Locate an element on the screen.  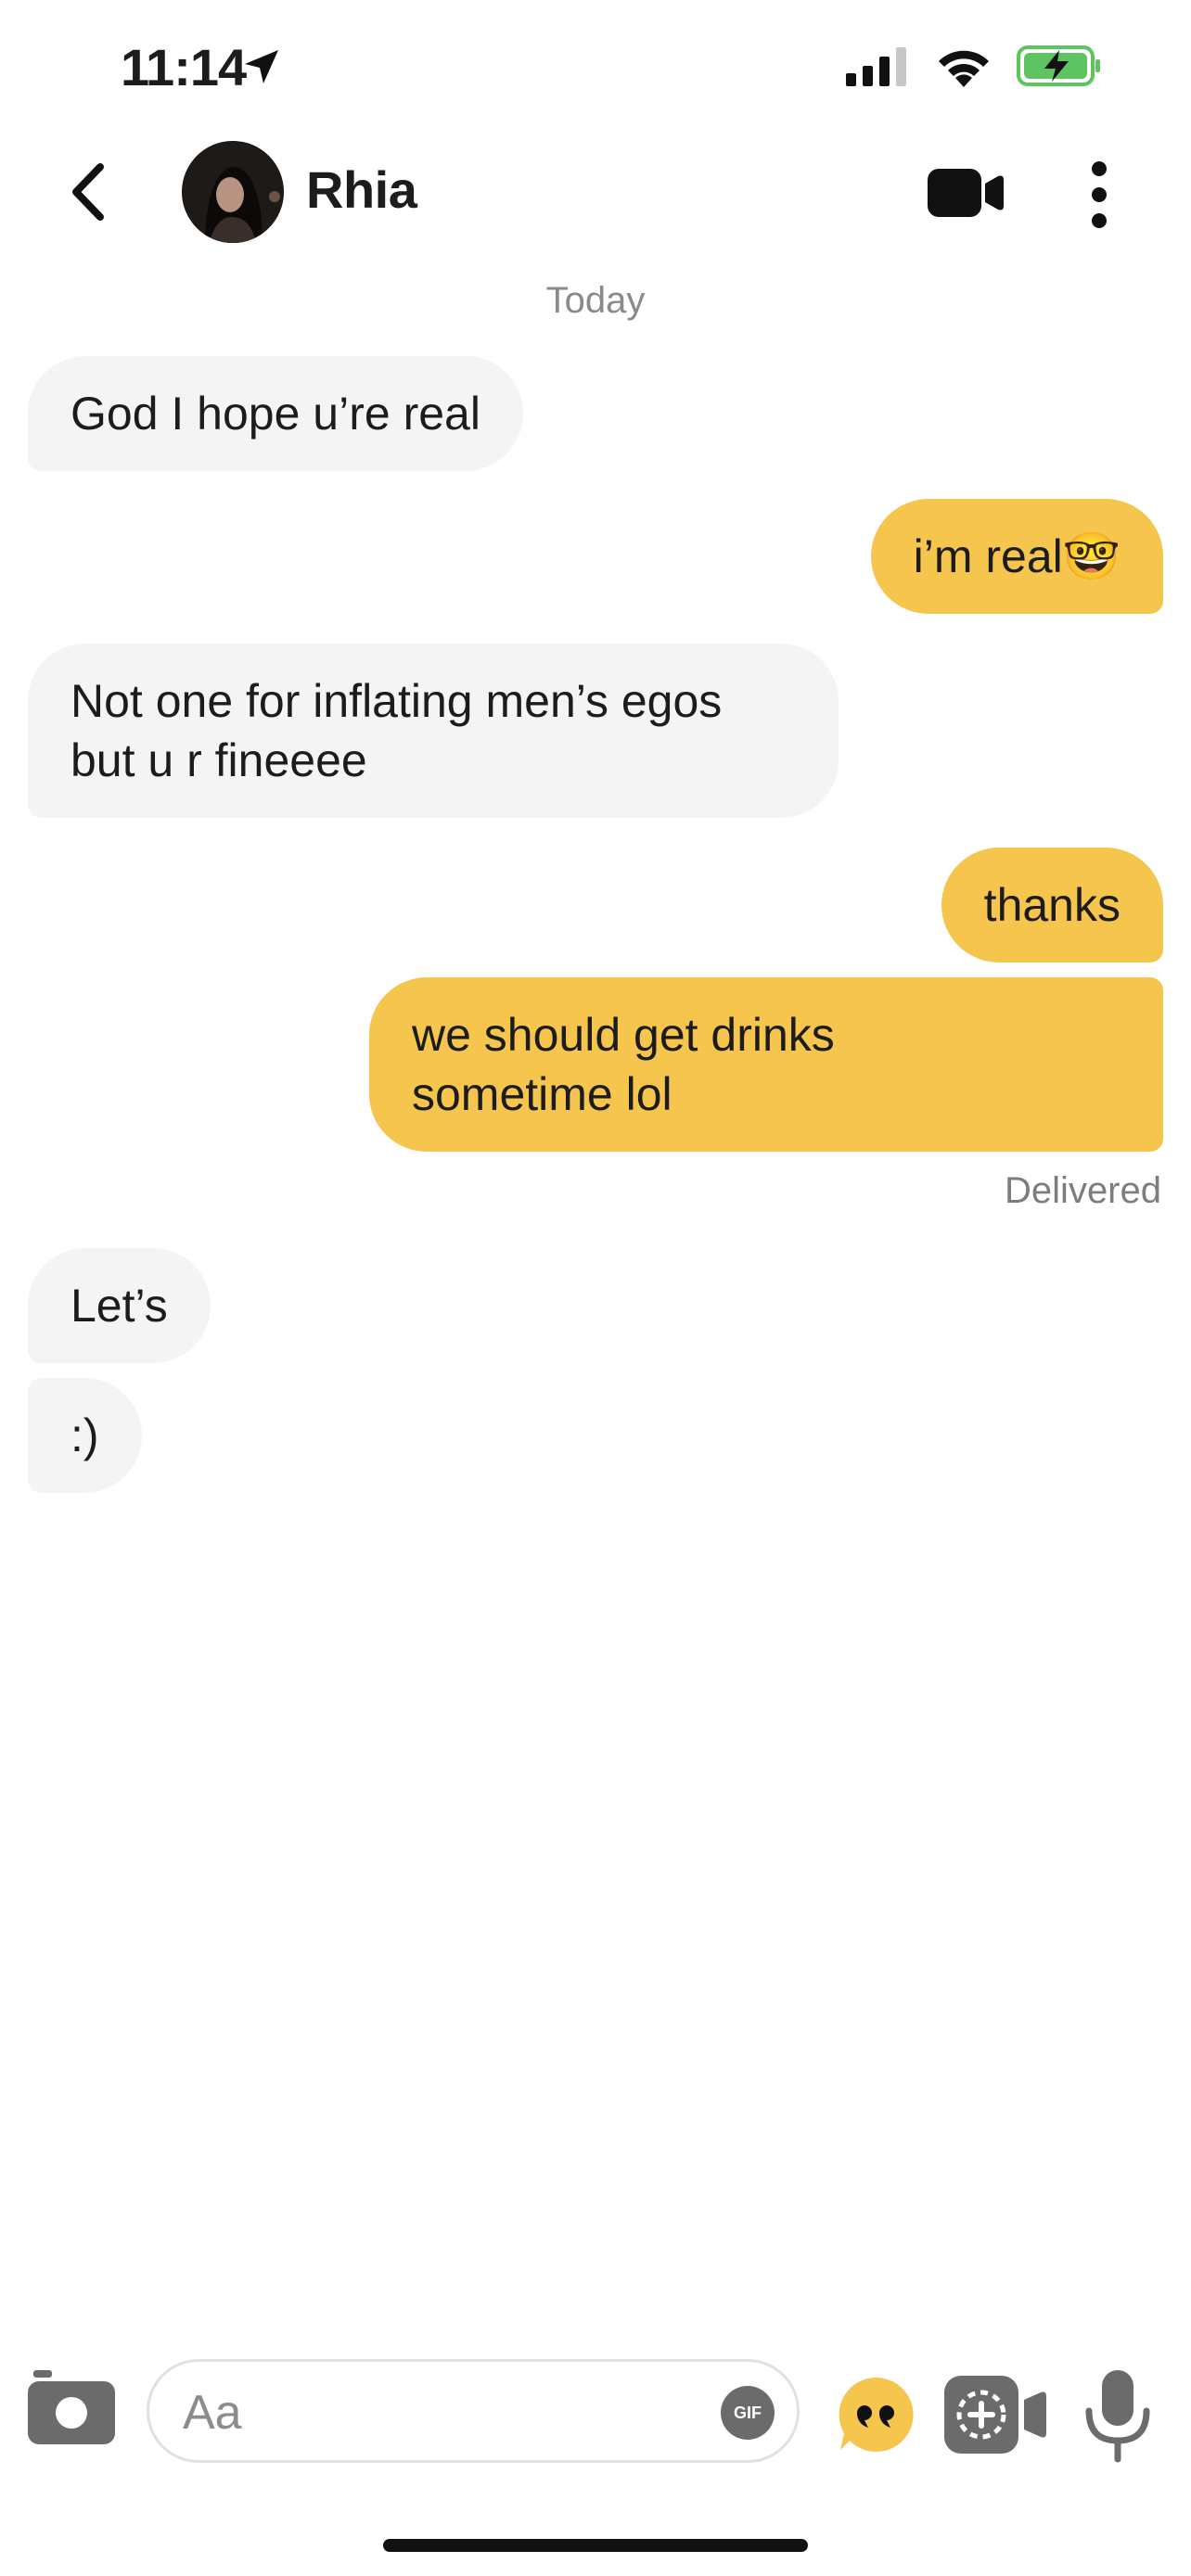
contact-name: Rhia is located at coordinates (361, 190).